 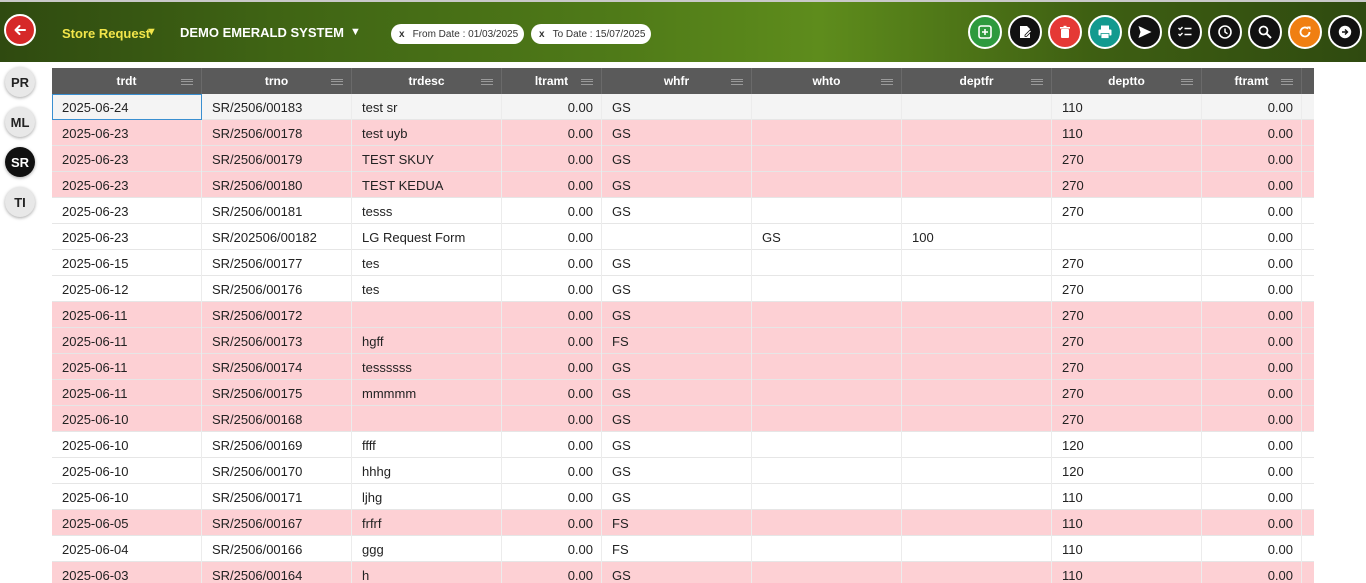 I want to click on cell-trno: SR/2506/00171, so click(x=277, y=497).